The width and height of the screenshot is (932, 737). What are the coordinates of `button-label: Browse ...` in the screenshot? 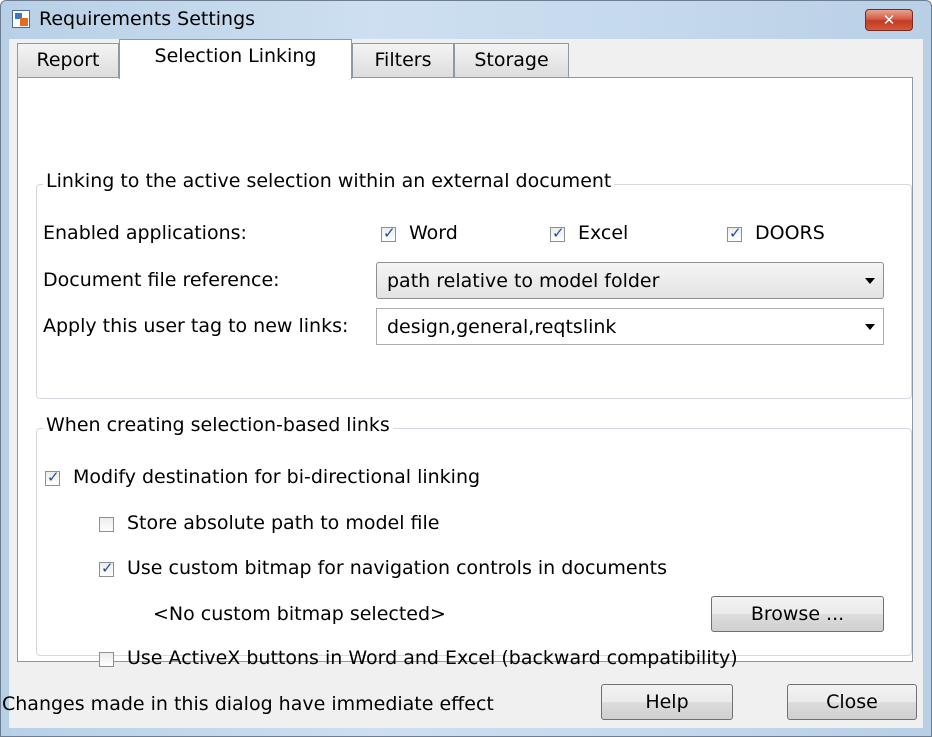 It's located at (797, 614).